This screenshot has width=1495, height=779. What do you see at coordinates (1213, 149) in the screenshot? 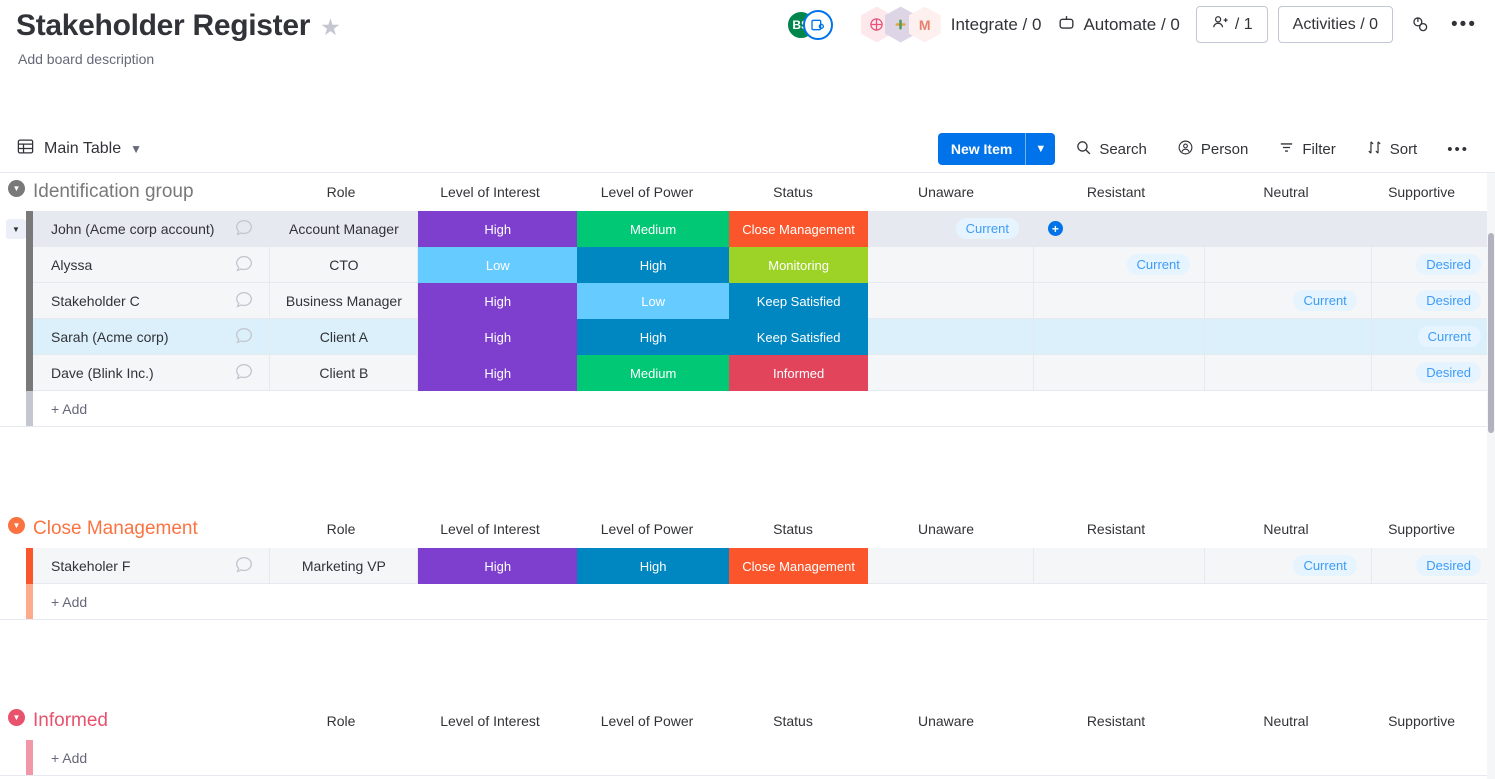
I see `person-filter-button: Person` at bounding box center [1213, 149].